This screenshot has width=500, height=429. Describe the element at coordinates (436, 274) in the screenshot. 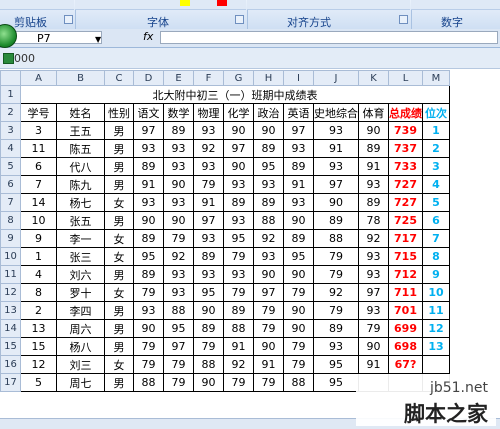

I see `data-cell: 9` at that location.